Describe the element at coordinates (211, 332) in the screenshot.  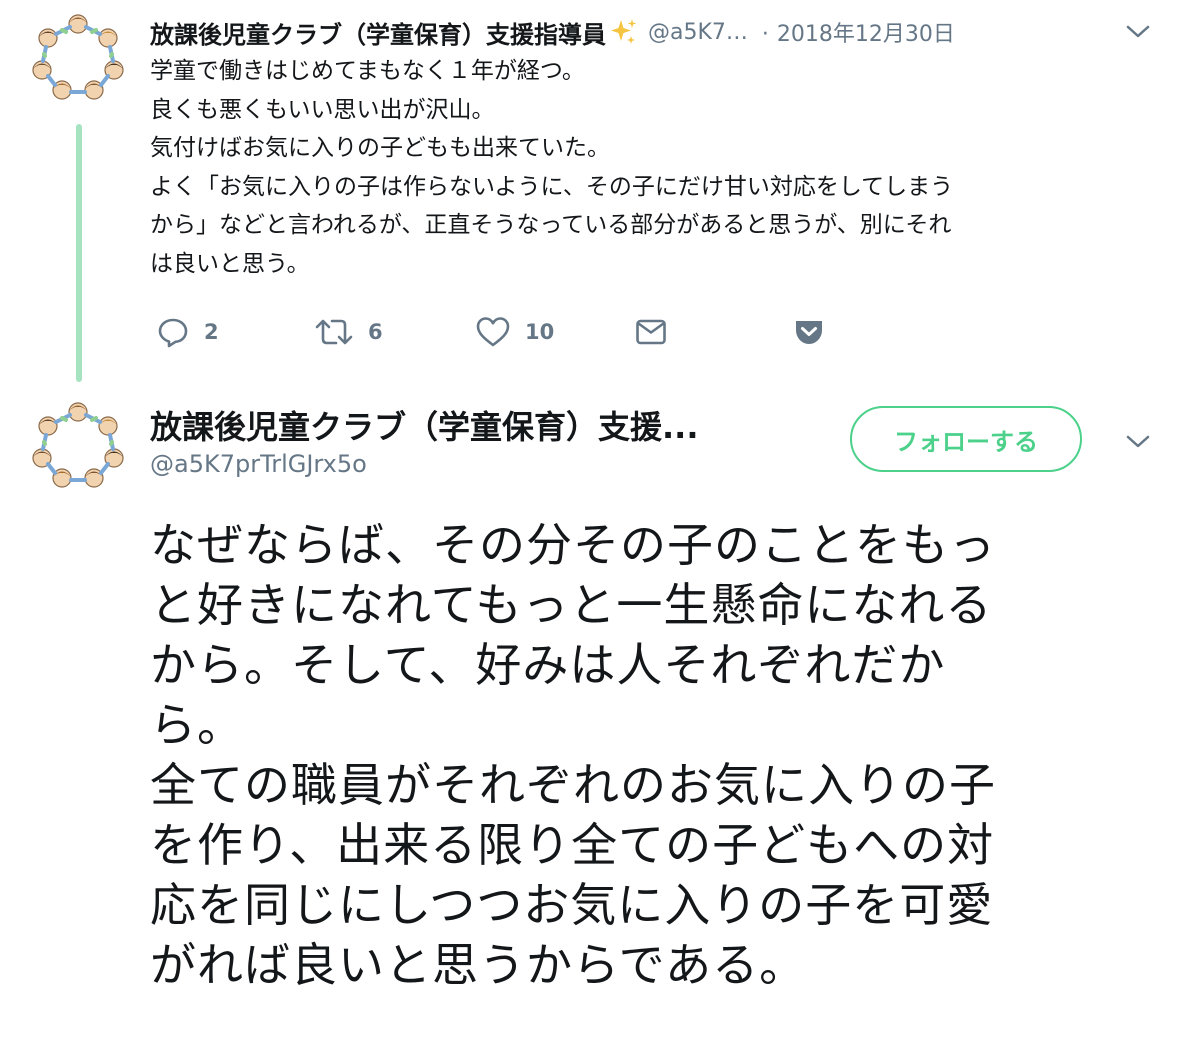
I see `reply-count: 2` at that location.